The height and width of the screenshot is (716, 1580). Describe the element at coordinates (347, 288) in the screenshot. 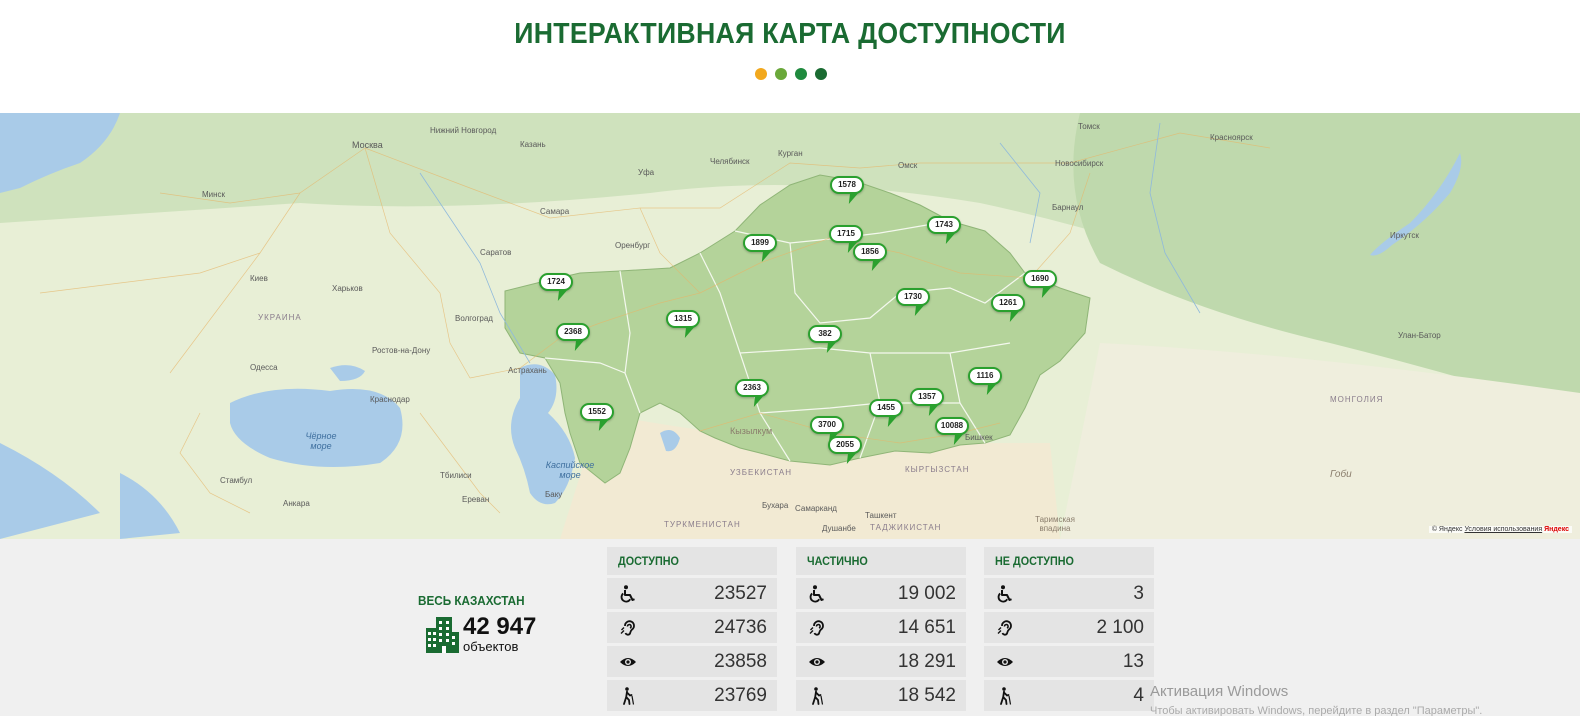

I see `map-label-kharkov: Харьков` at that location.